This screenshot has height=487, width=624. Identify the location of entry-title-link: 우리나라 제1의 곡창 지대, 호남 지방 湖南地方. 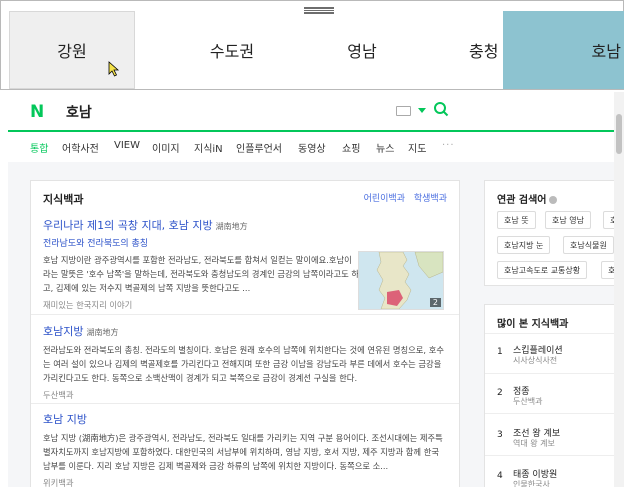
(201, 225).